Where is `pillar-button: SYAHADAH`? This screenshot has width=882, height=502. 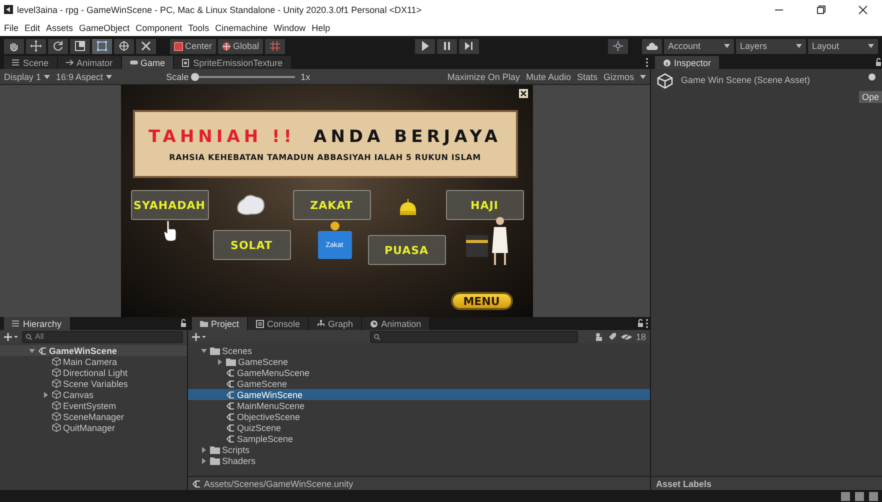 pillar-button: SYAHADAH is located at coordinates (169, 205).